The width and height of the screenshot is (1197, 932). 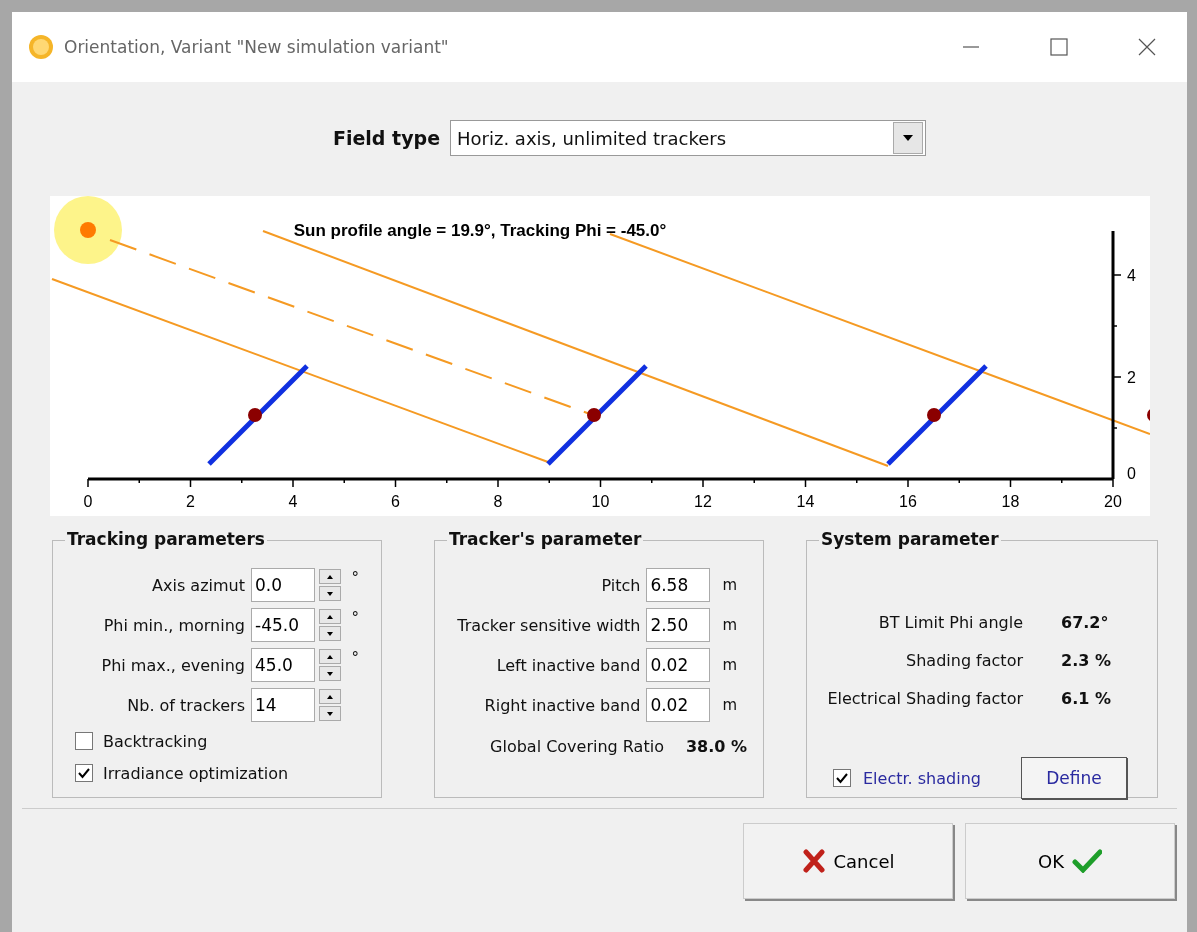 I want to click on x-tick-label: 20, so click(x=1113, y=501).